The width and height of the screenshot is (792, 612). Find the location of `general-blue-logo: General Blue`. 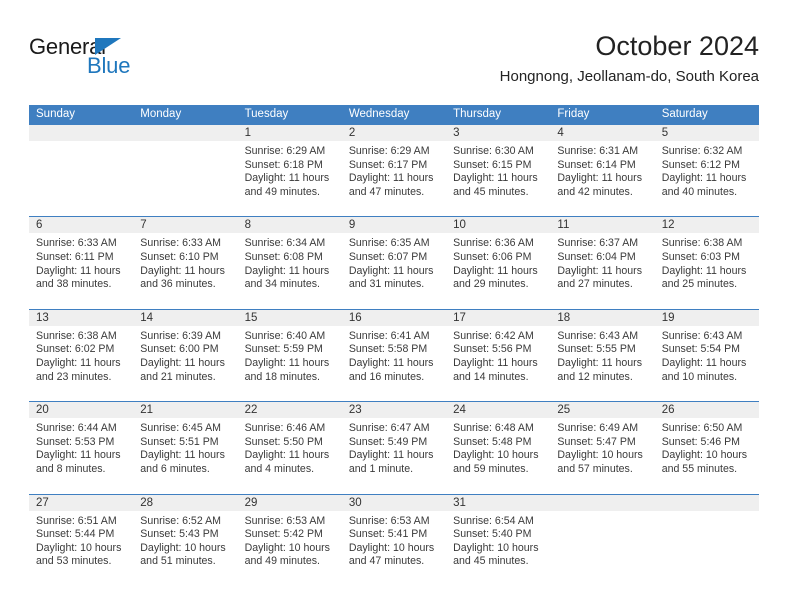

general-blue-logo: General Blue is located at coordinates (99, 58).